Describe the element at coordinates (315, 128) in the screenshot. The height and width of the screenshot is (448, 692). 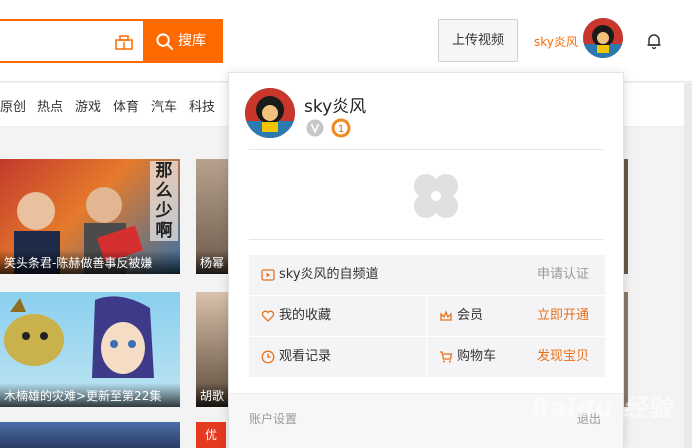
I see `v-icon` at that location.